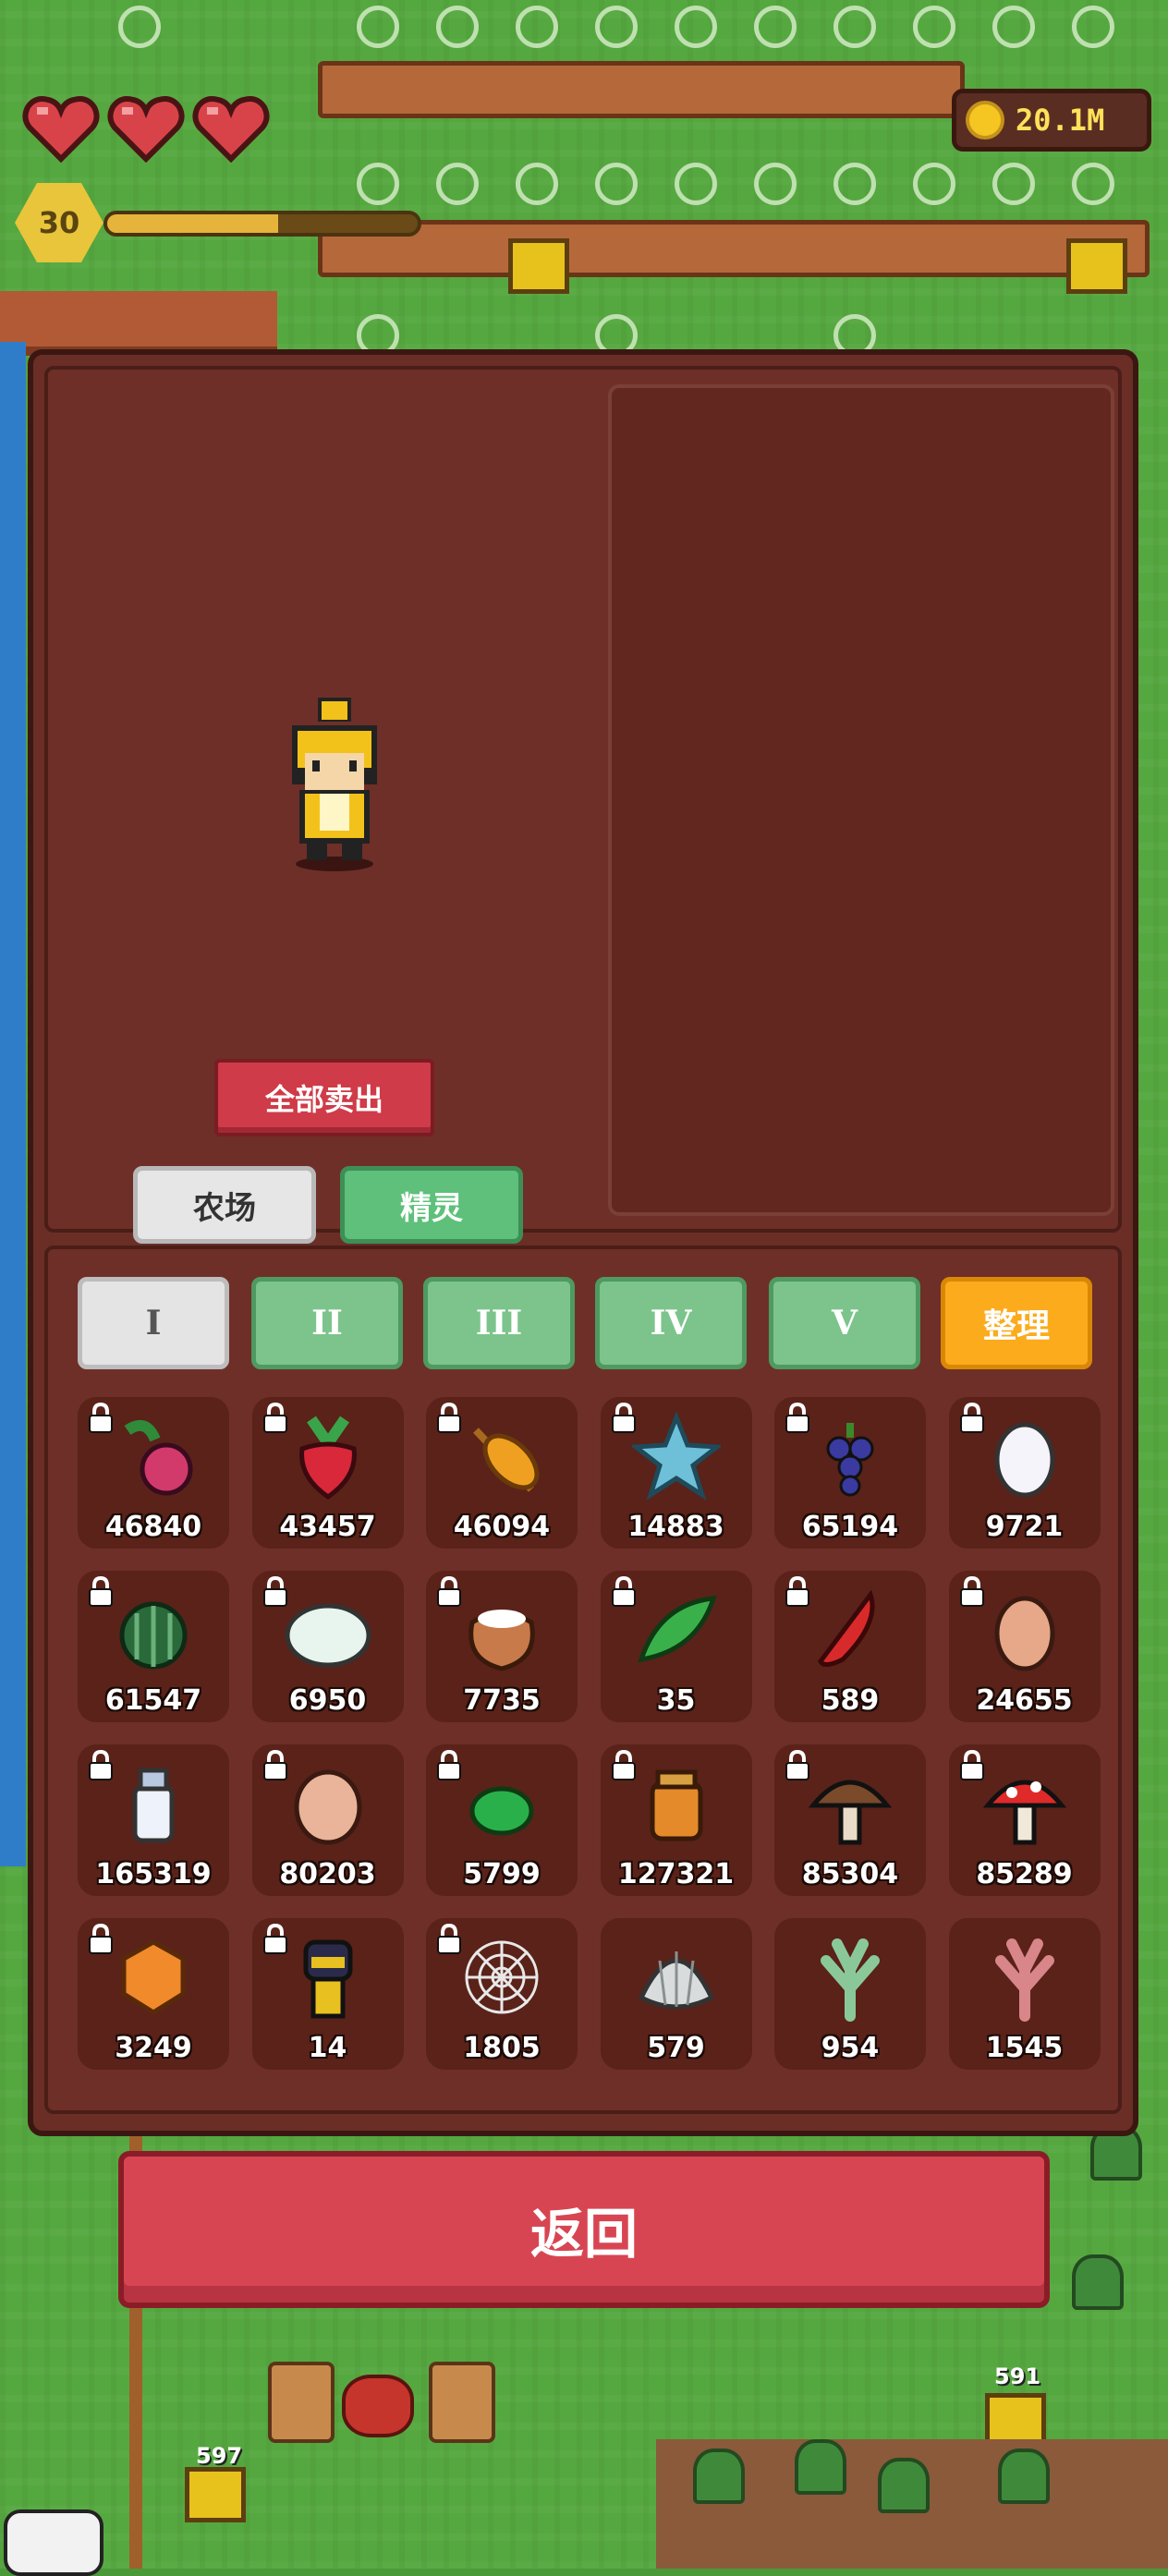  I want to click on flour-sack-icon, so click(502, 1630).